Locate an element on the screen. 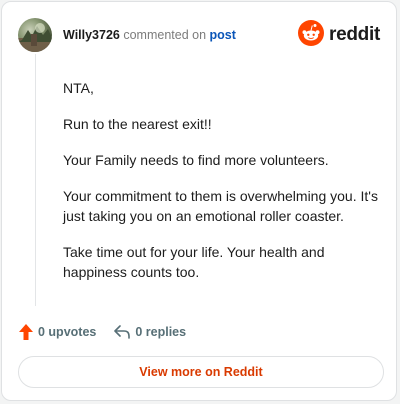 The height and width of the screenshot is (404, 400). reply-arrow-icon is located at coordinates (122, 332).